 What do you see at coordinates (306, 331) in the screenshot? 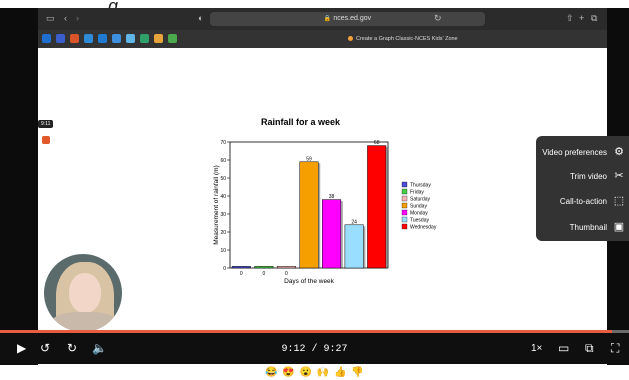
I see `progress-fill` at bounding box center [306, 331].